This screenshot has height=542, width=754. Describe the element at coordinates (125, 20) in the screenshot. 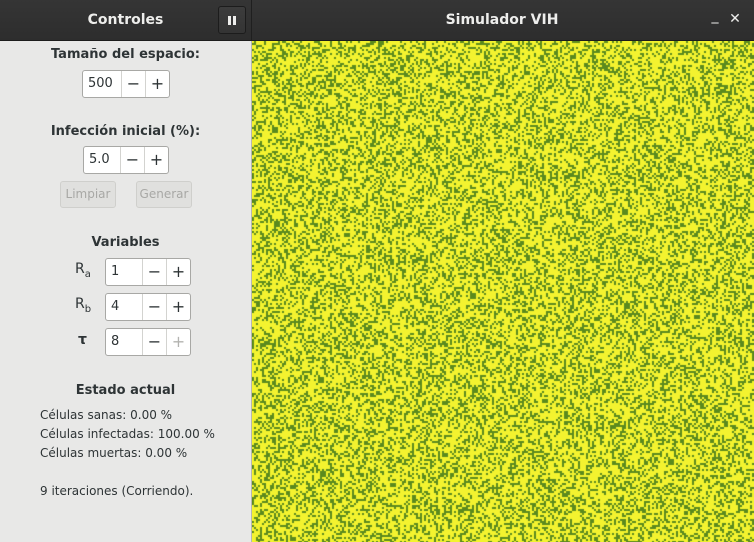

I see `sidebar-title: Controles` at that location.